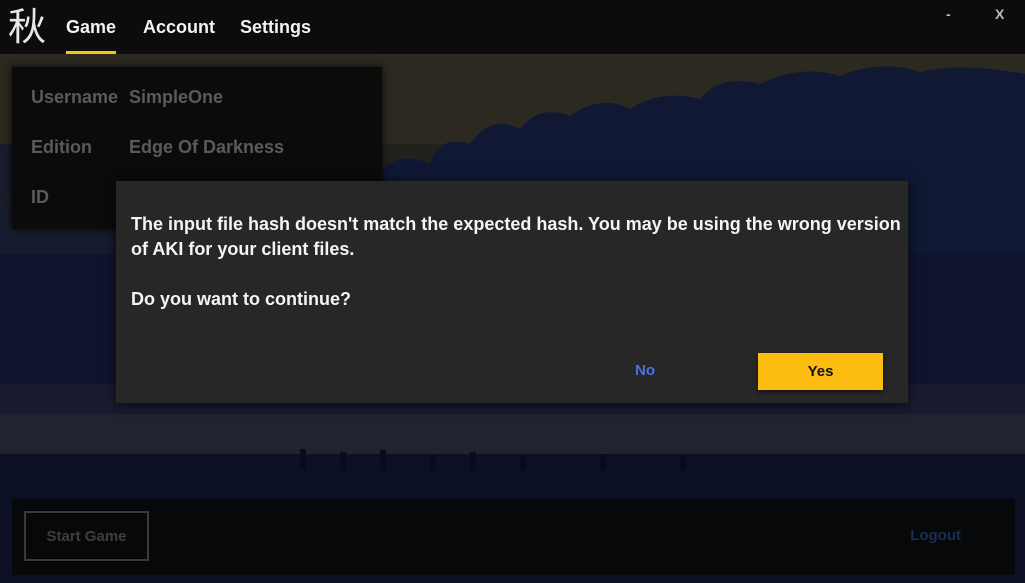 Image resolution: width=1025 pixels, height=583 pixels. What do you see at coordinates (275, 27) in the screenshot?
I see `tab-settings: Settings` at bounding box center [275, 27].